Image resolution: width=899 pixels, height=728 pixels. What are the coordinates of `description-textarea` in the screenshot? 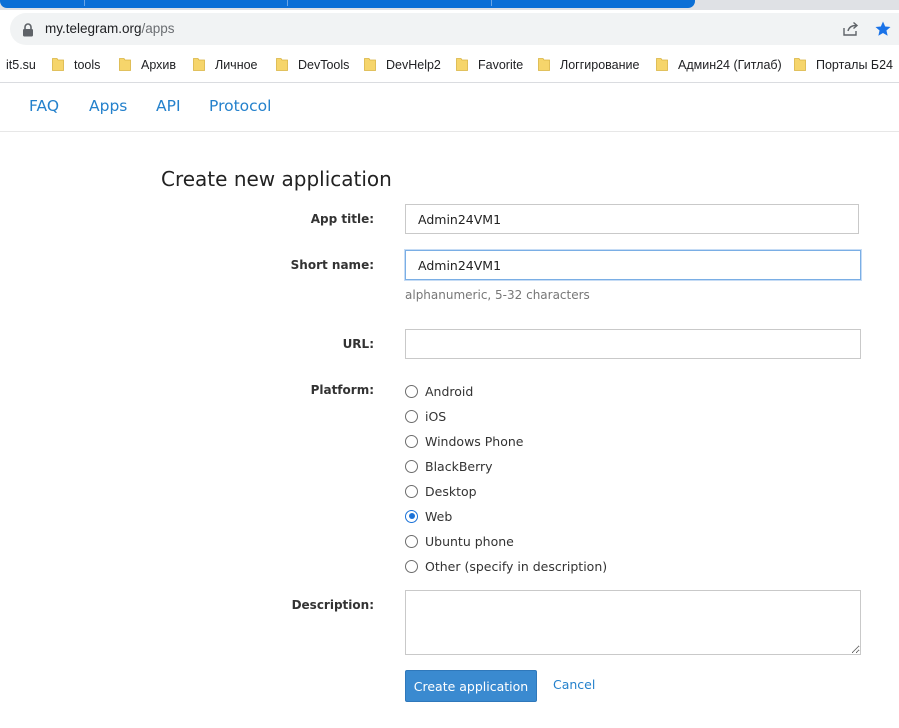 It's located at (633, 622).